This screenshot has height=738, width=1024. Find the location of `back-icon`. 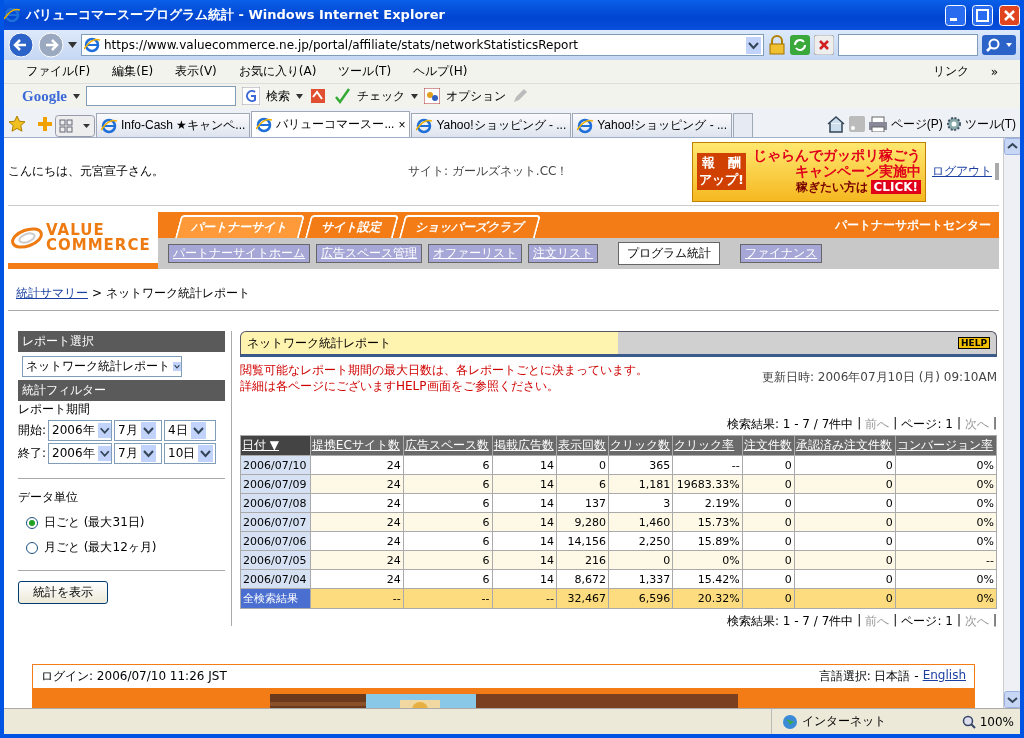

back-icon is located at coordinates (21, 45).